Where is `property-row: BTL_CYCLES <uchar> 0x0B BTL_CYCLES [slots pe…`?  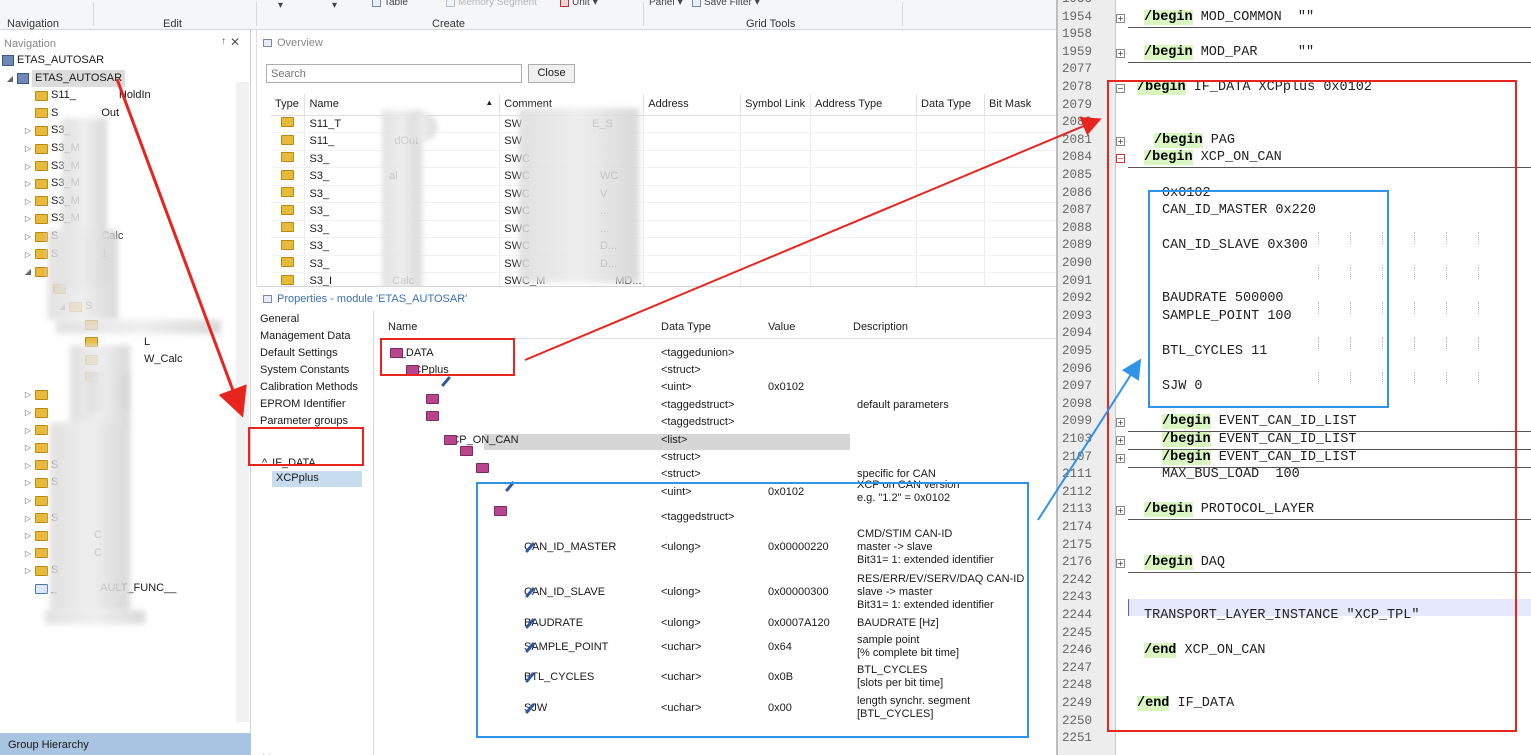 property-row: BTL_CYCLES <uchar> 0x0B BTL_CYCLES [slots pe… is located at coordinates (720, 676).